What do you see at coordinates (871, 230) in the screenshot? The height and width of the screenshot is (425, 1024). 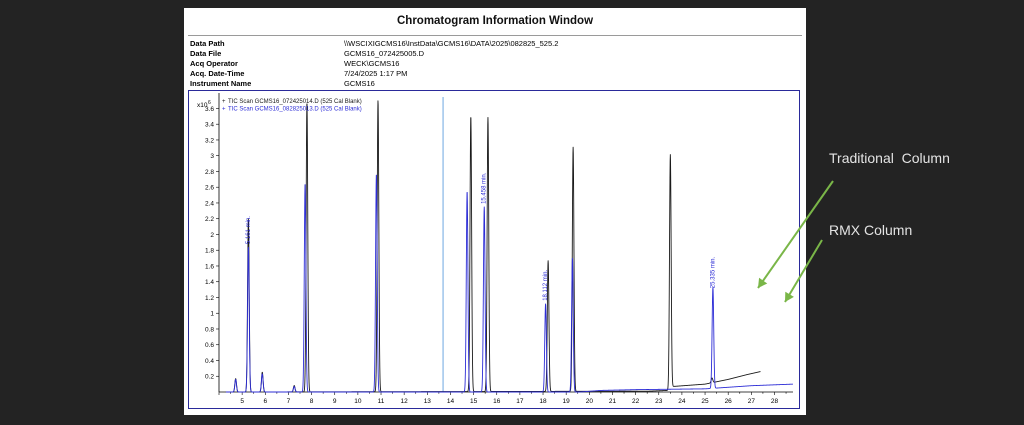 I see `annotation-rmx-column: RMX Column` at bounding box center [871, 230].